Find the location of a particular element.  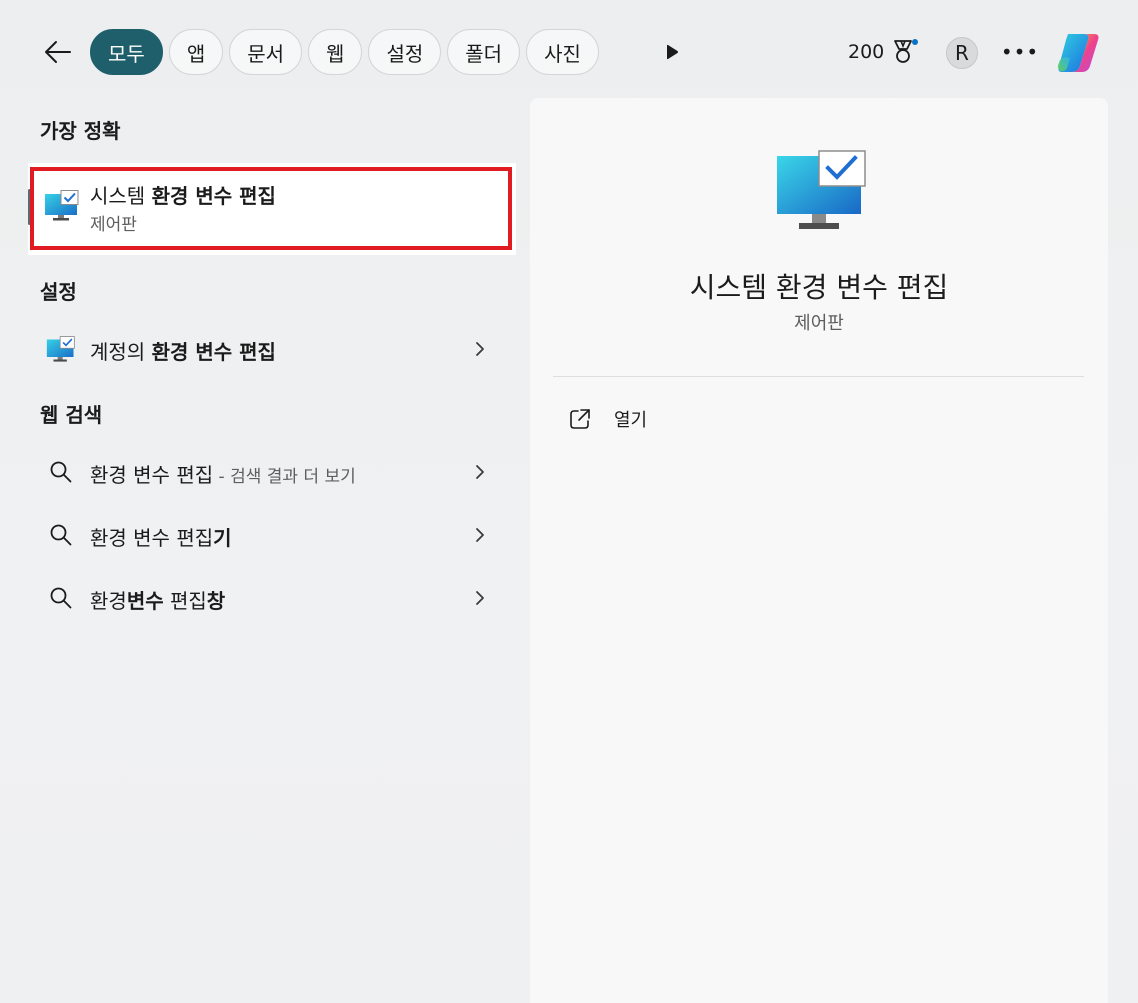

web-search-label: 환경 변수 편집 - 검색 결과 더 보기 is located at coordinates (223, 473).